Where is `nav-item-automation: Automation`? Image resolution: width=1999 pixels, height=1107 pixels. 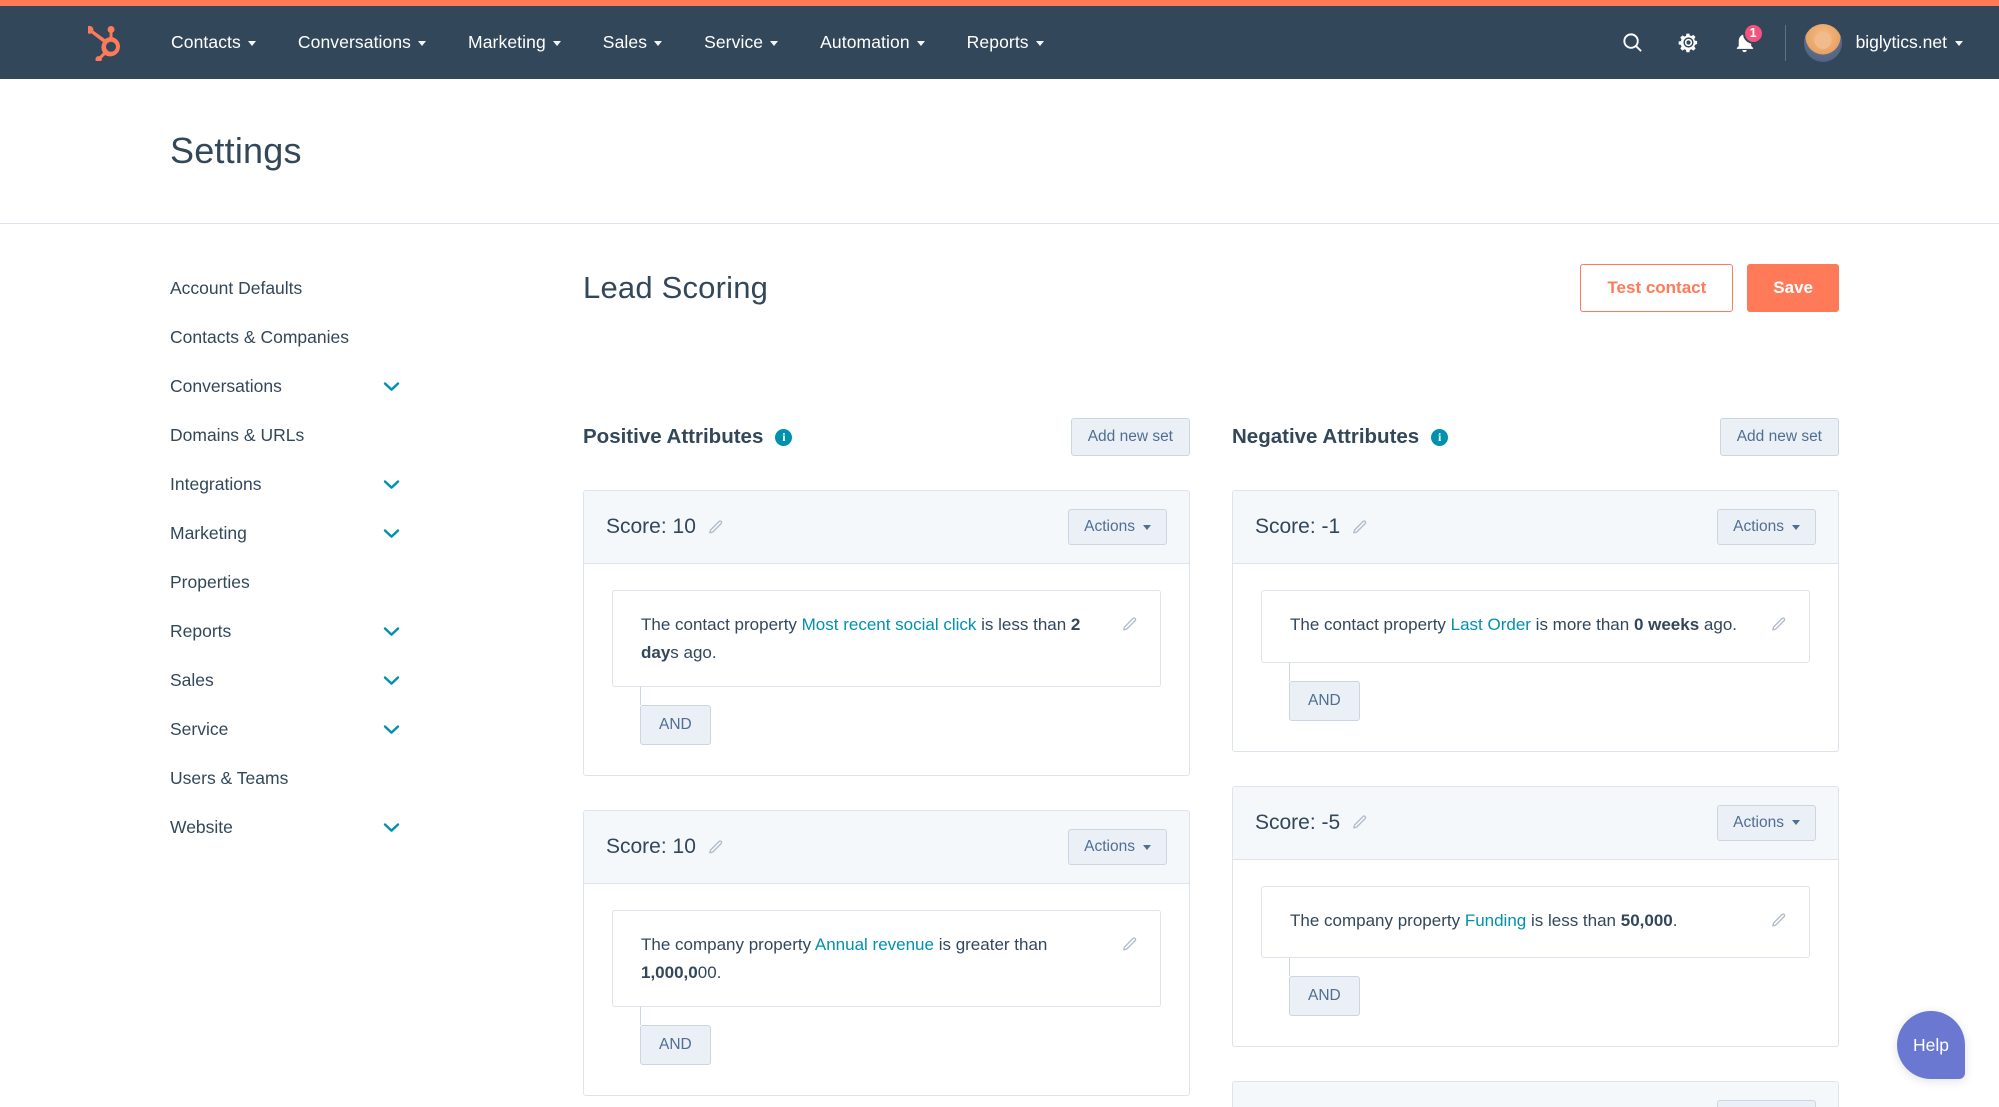
nav-item-automation: Automation is located at coordinates (872, 42).